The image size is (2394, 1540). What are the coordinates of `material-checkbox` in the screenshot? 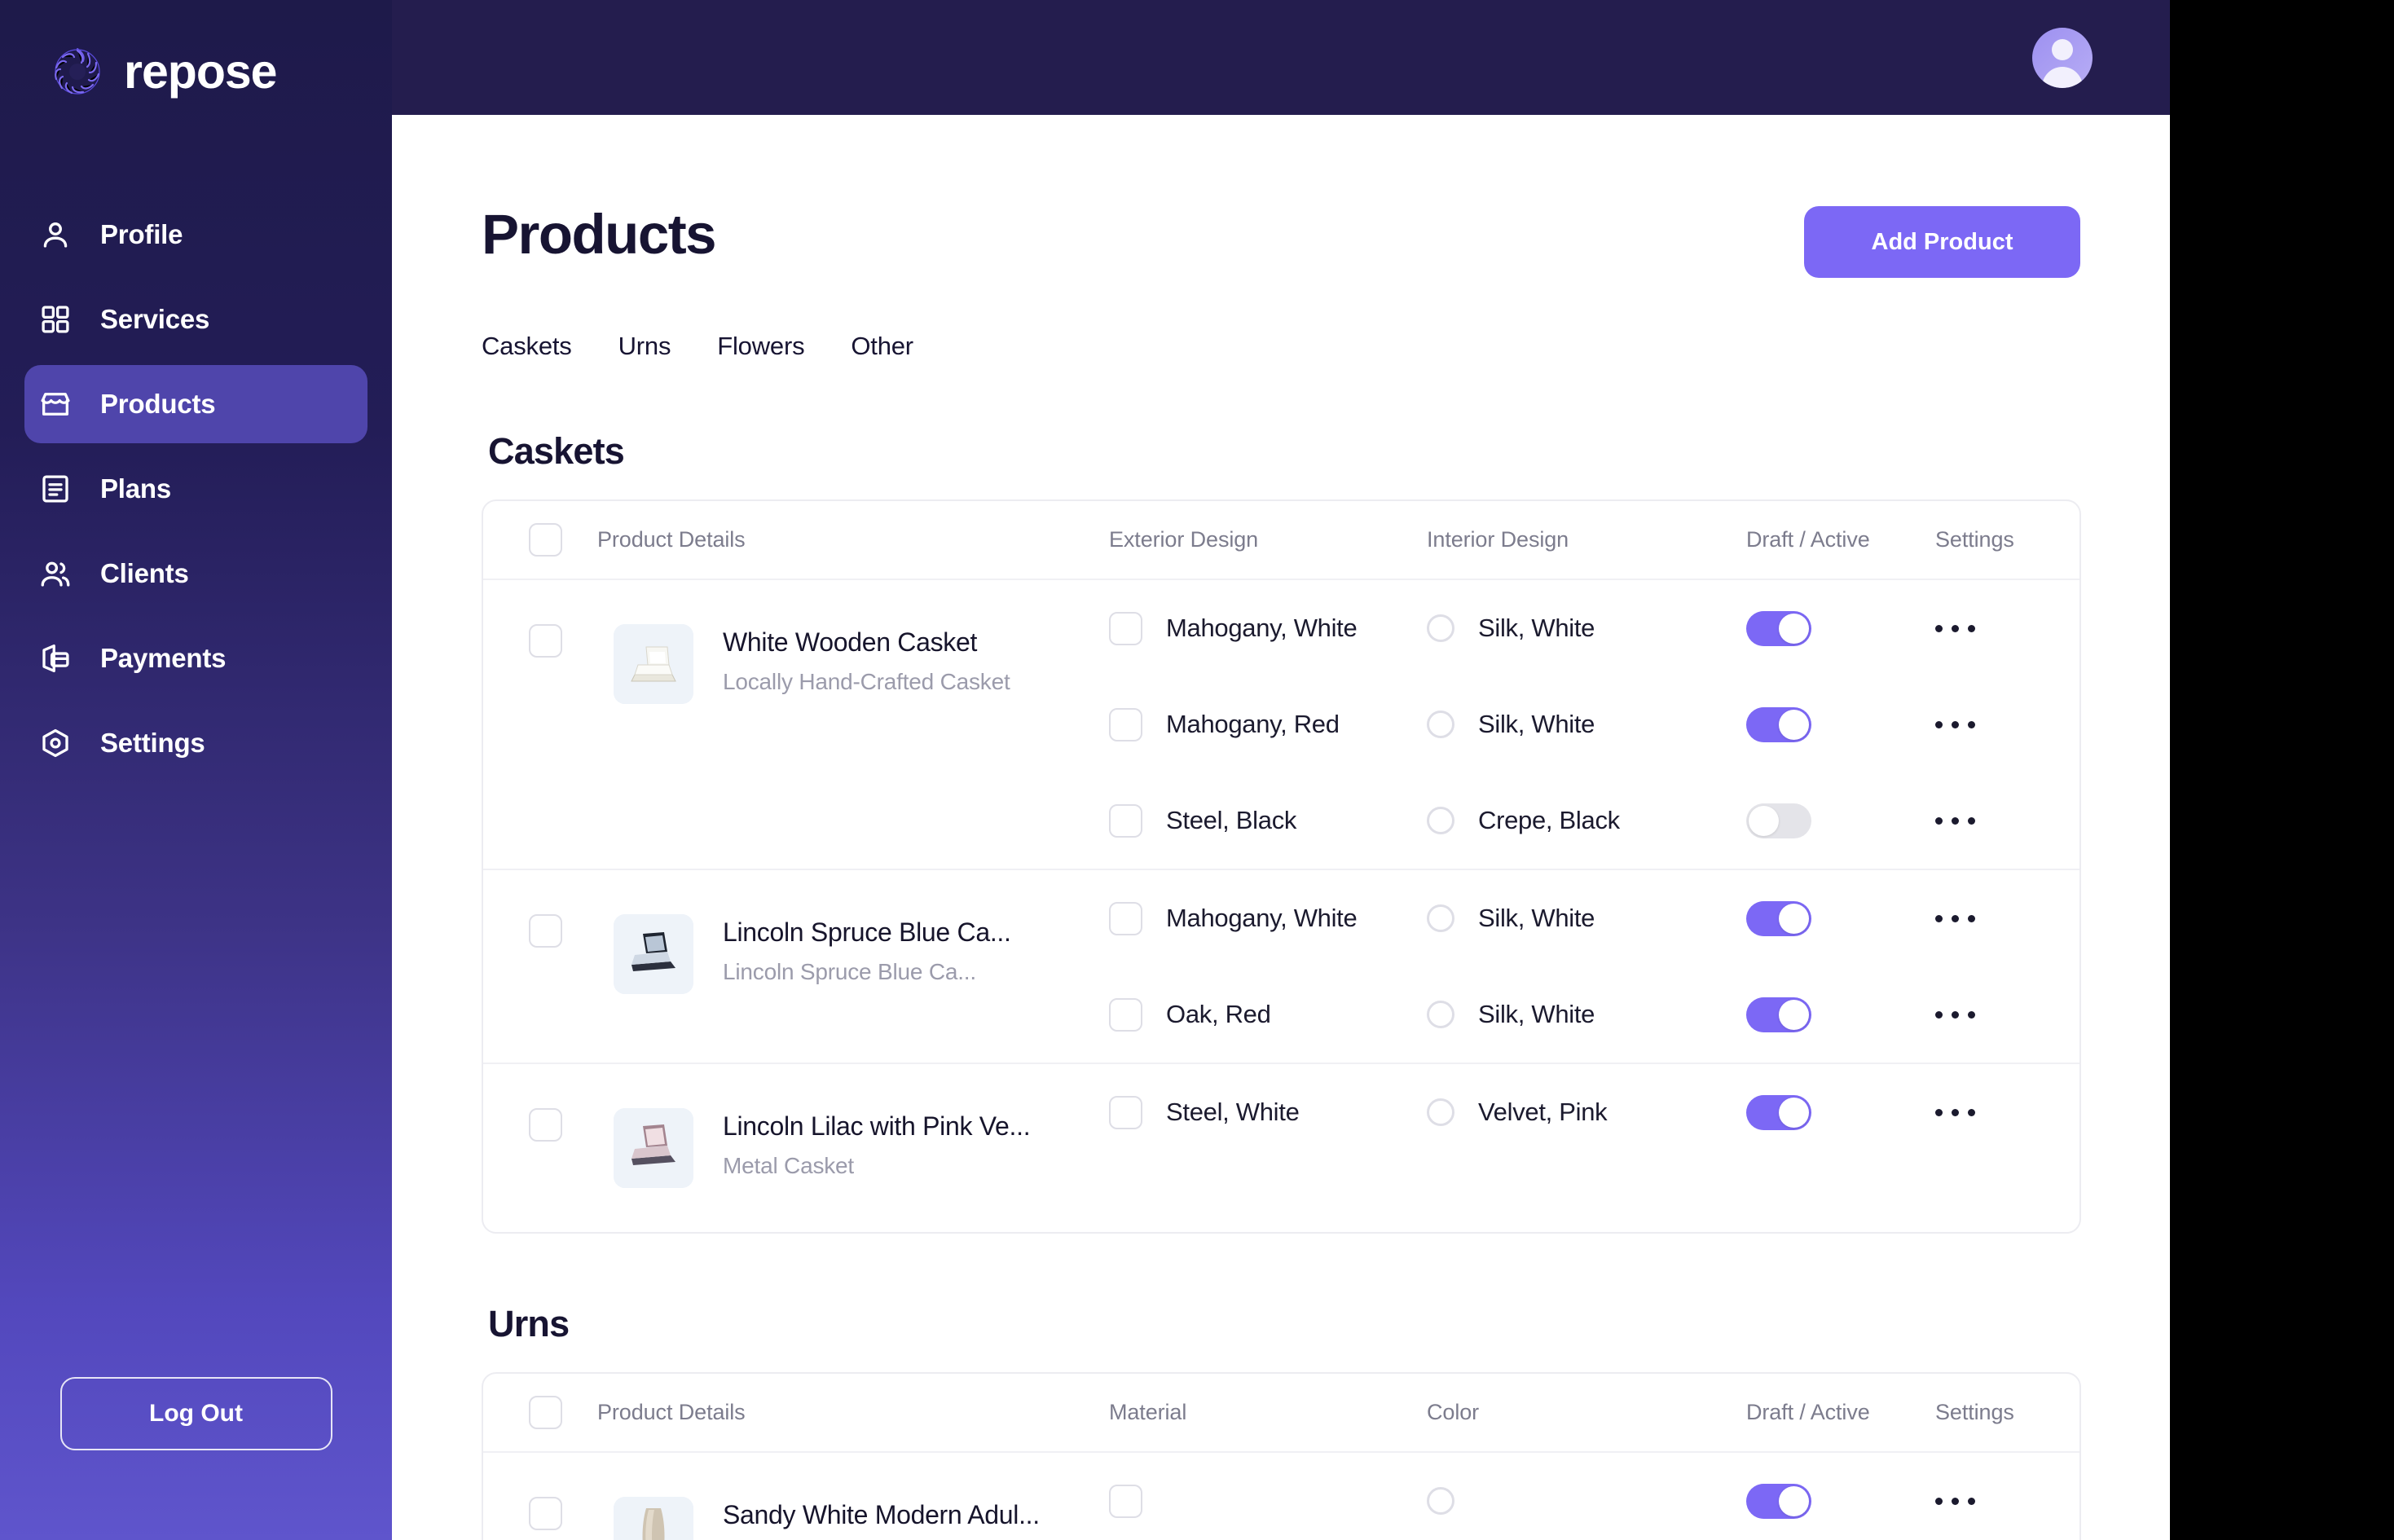 It's located at (1125, 1501).